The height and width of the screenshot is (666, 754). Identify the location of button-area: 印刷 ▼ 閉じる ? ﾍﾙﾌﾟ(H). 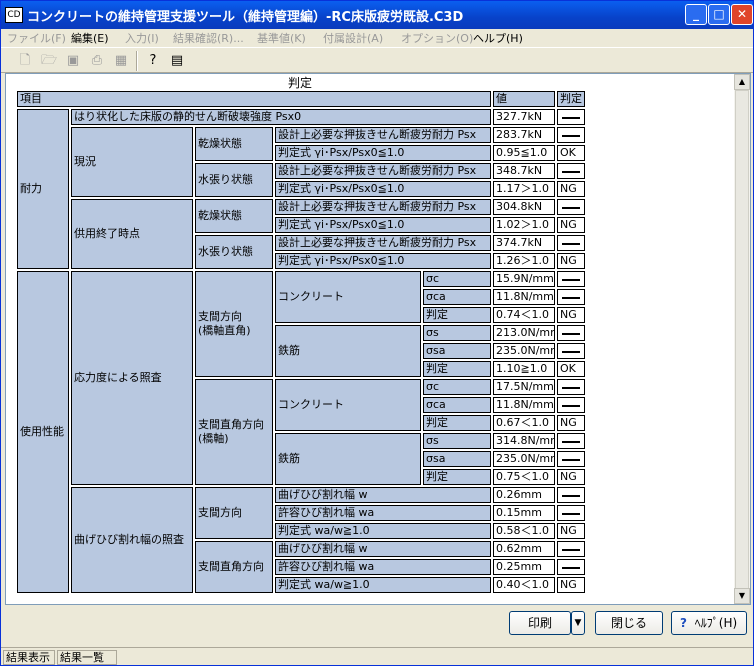
(377, 625).